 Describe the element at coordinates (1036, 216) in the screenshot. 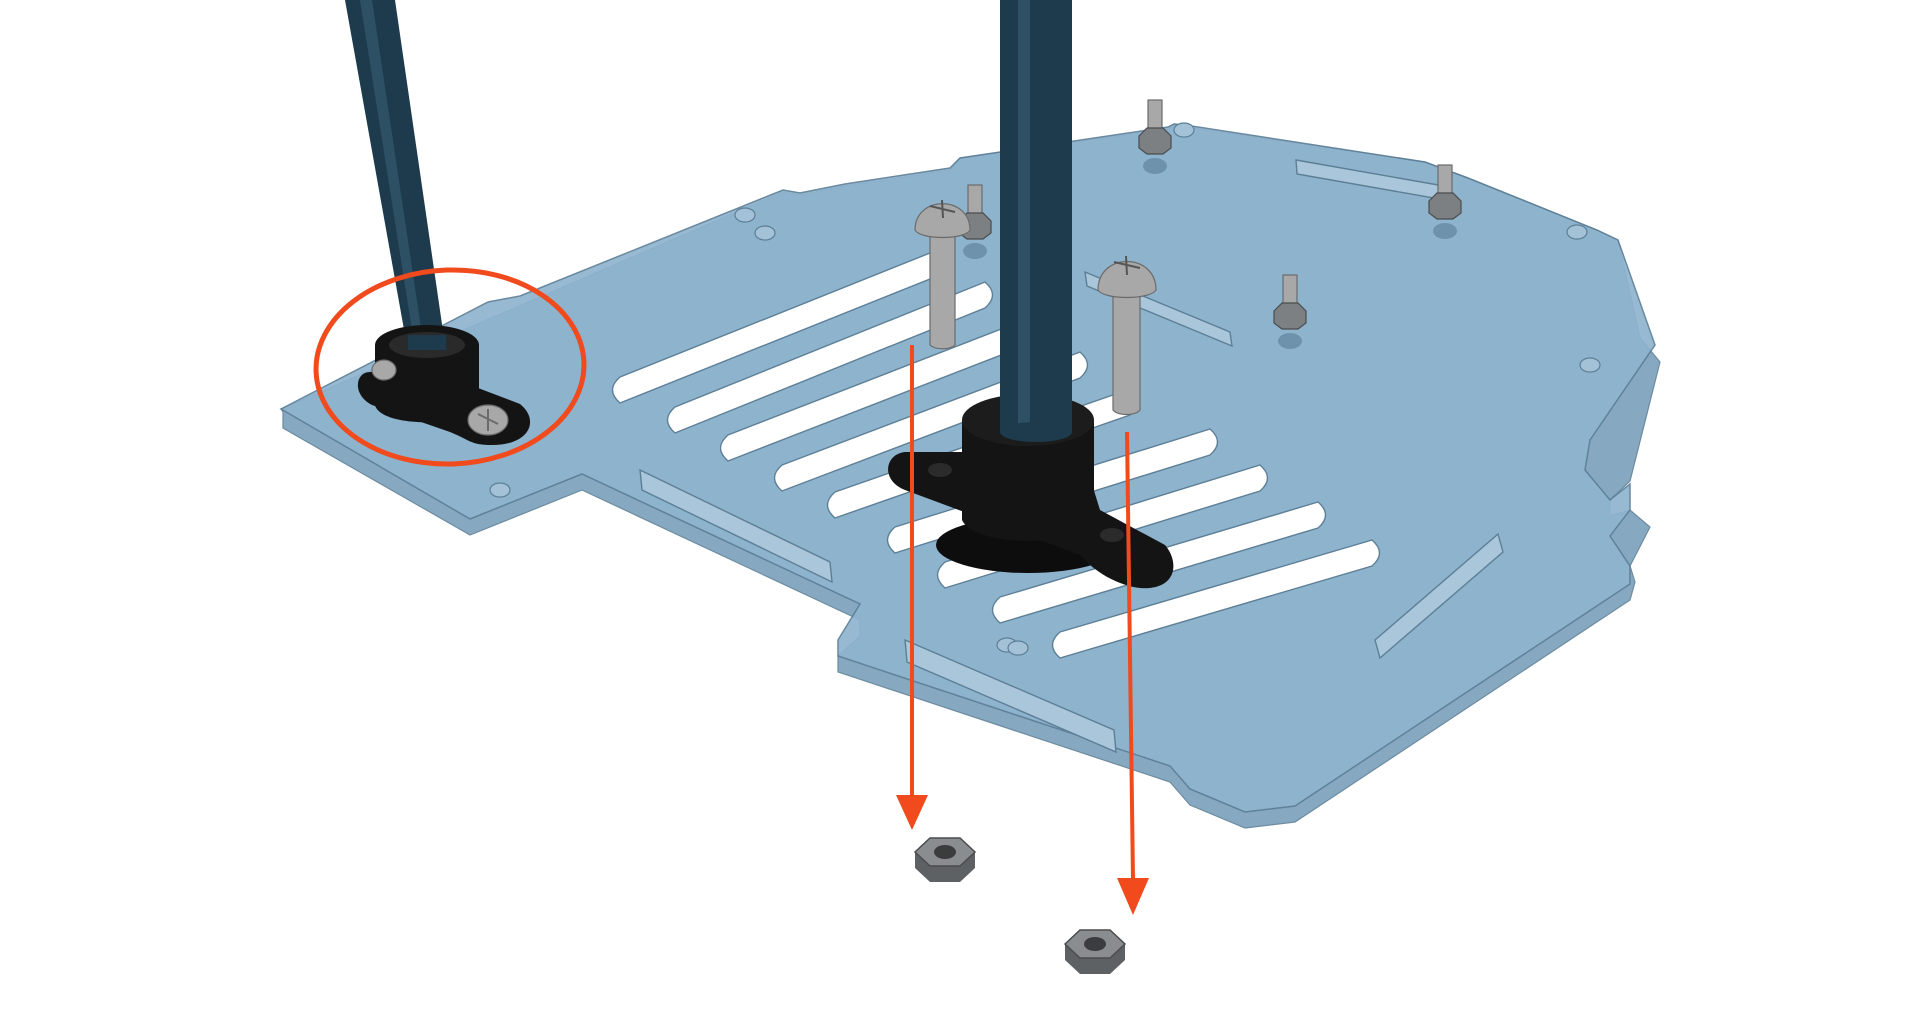

I see `rod-center` at that location.